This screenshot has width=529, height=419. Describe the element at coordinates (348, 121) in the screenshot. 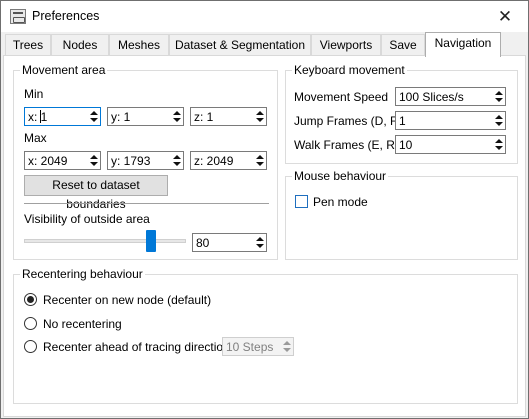

I see `jump-frames-label: Jump Frames (D, F)` at that location.